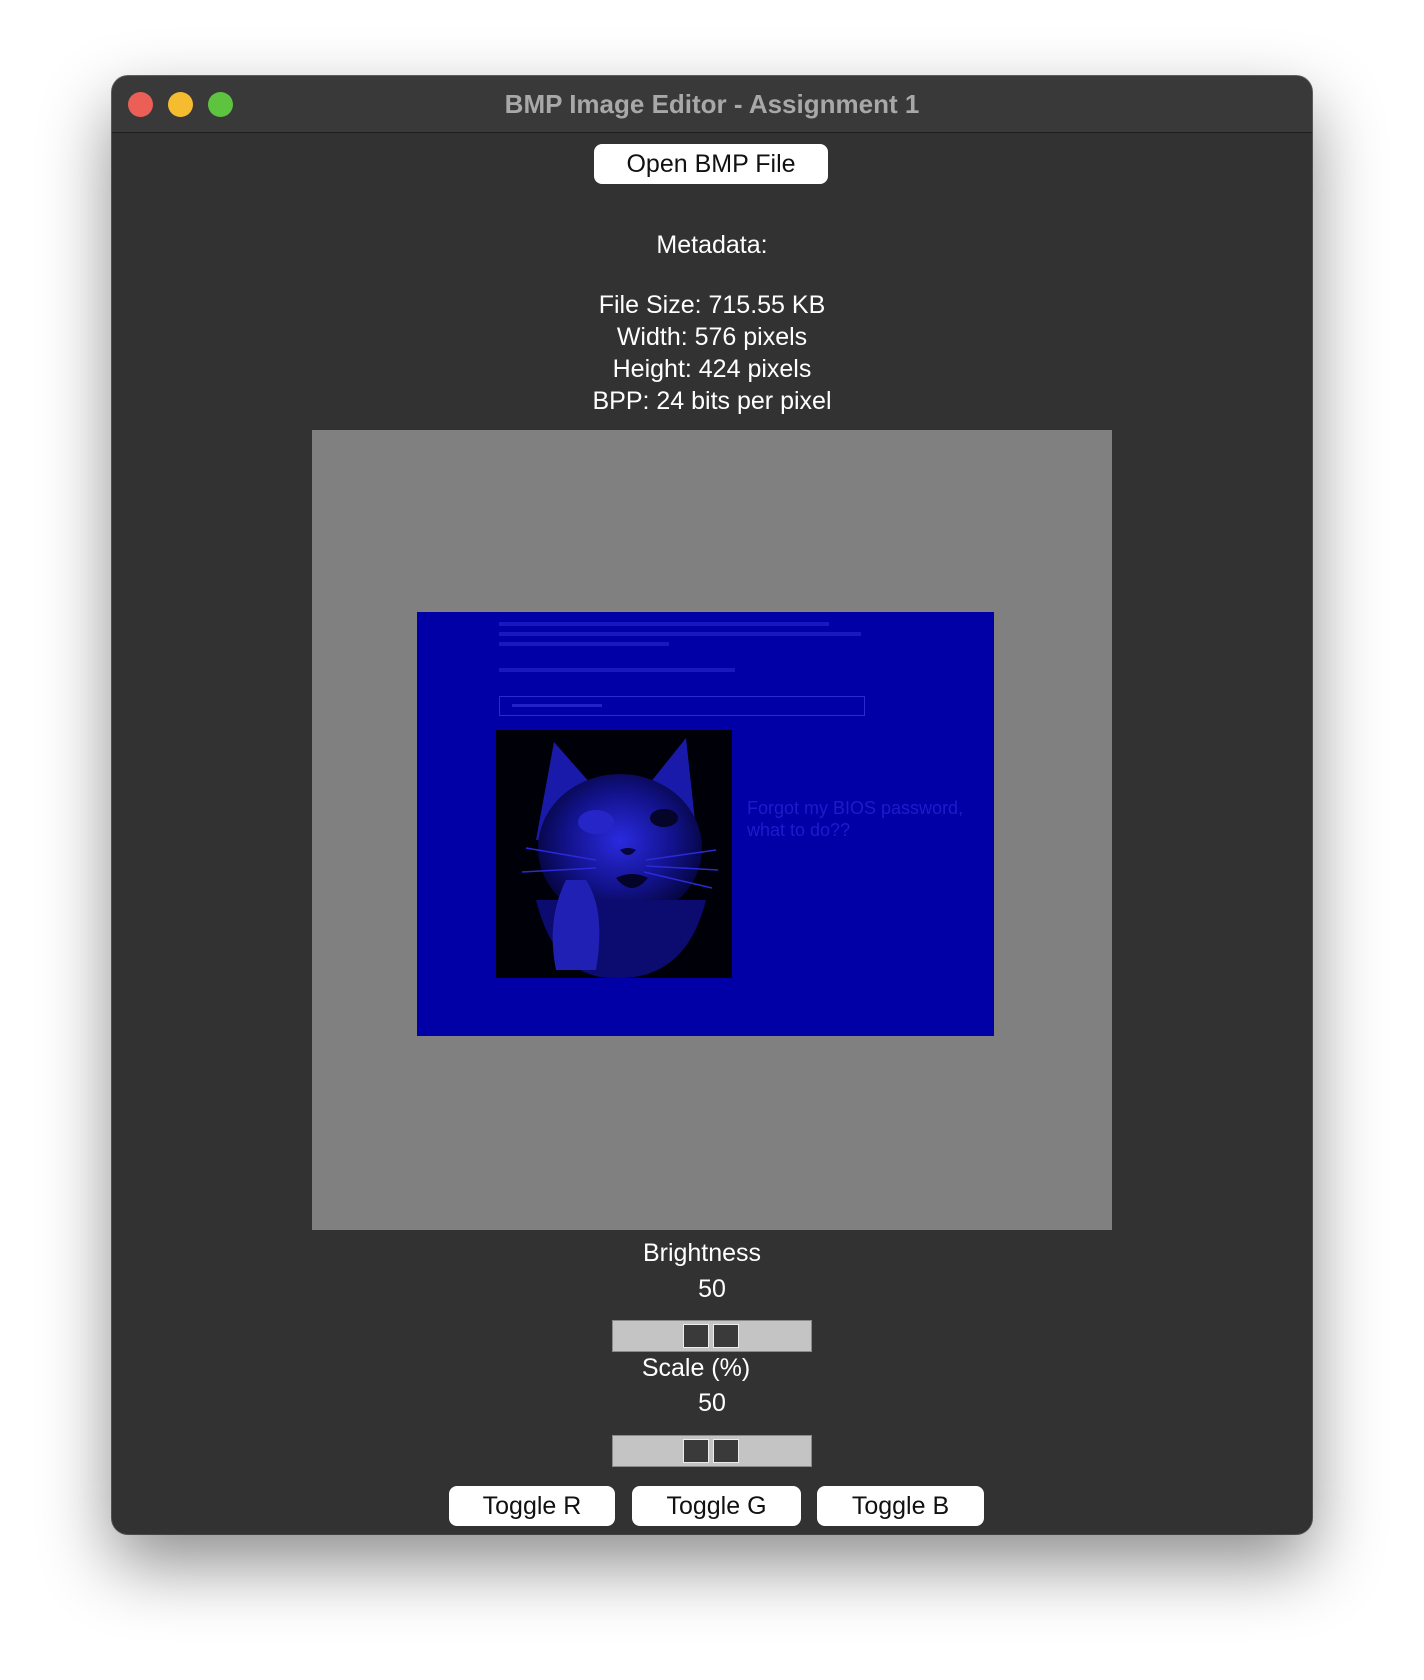  I want to click on toggle-r-button: Toggle R, so click(532, 1506).